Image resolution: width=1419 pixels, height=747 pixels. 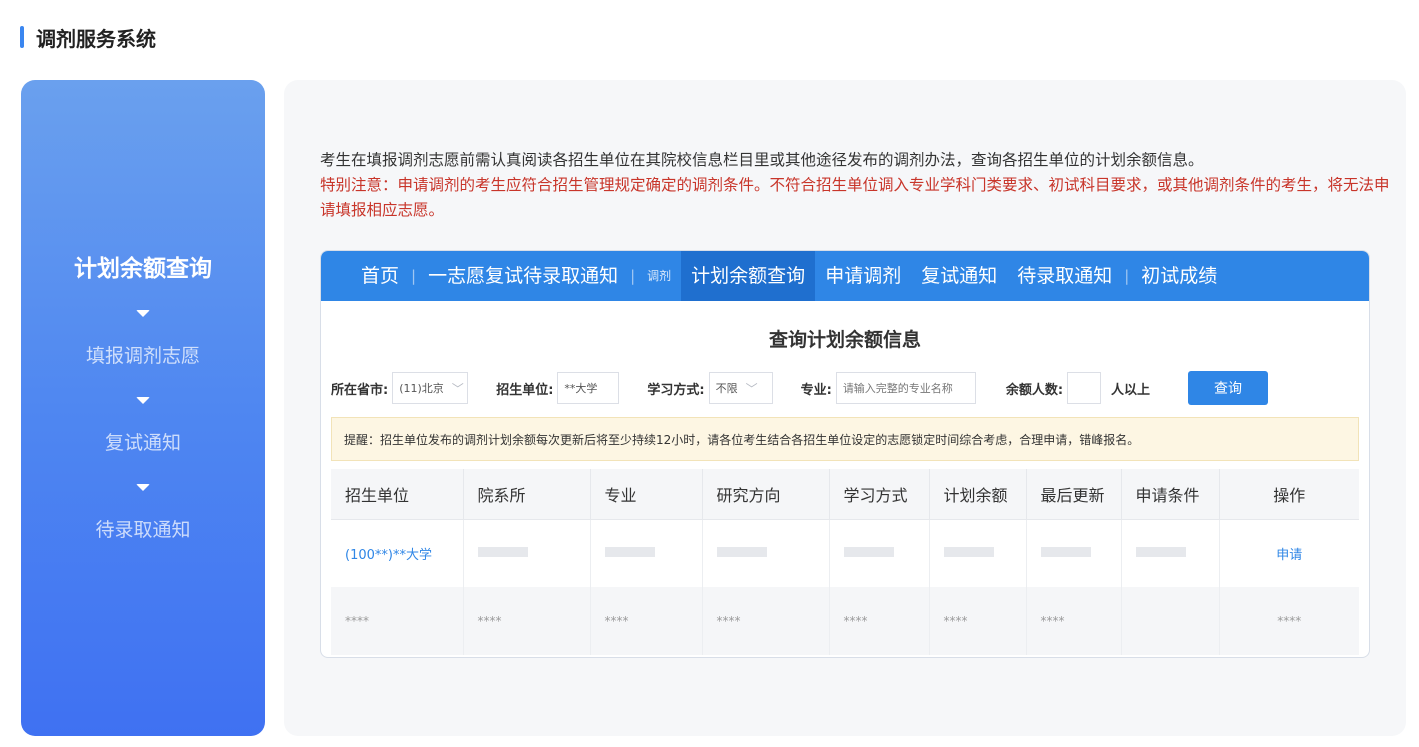 I want to click on col-header: 学习方式, so click(x=878, y=494).